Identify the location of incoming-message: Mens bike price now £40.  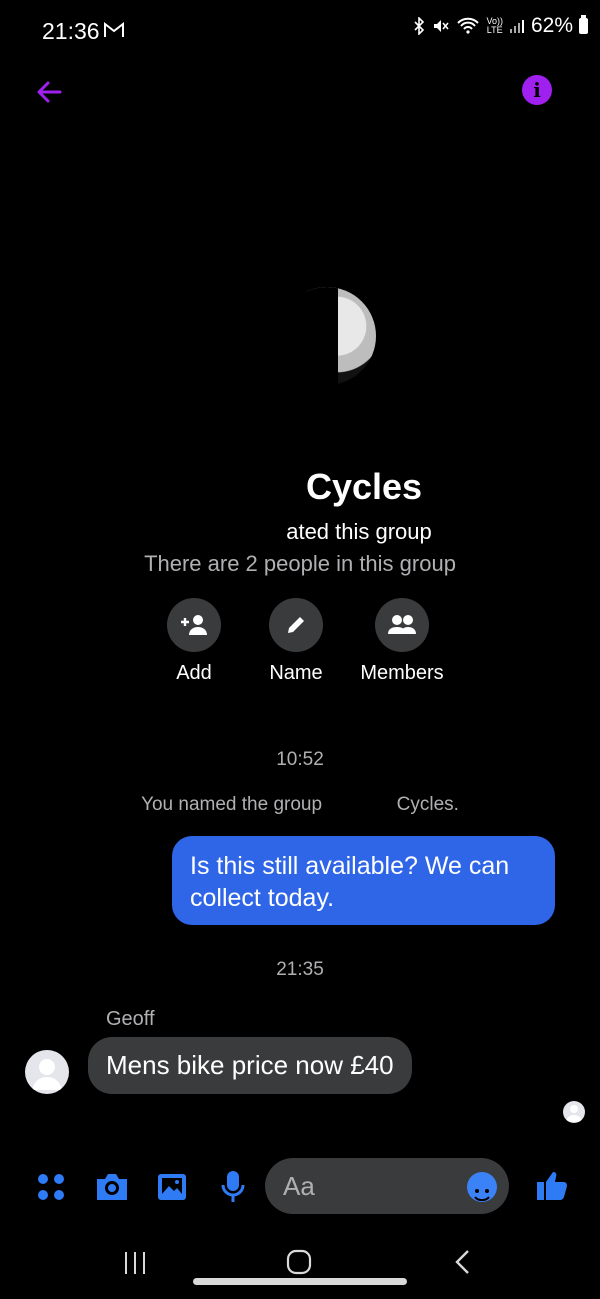
(250, 1065).